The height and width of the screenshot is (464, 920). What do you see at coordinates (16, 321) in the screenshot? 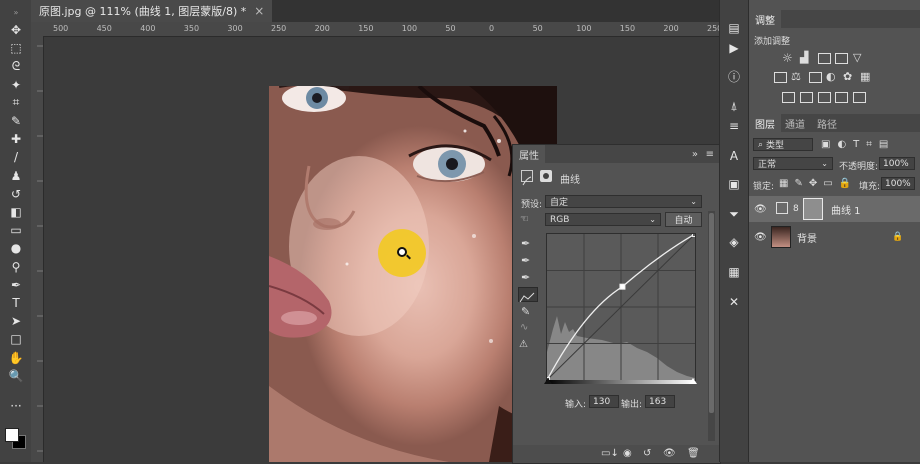
I see `path-selection-tool: ➤` at bounding box center [16, 321].